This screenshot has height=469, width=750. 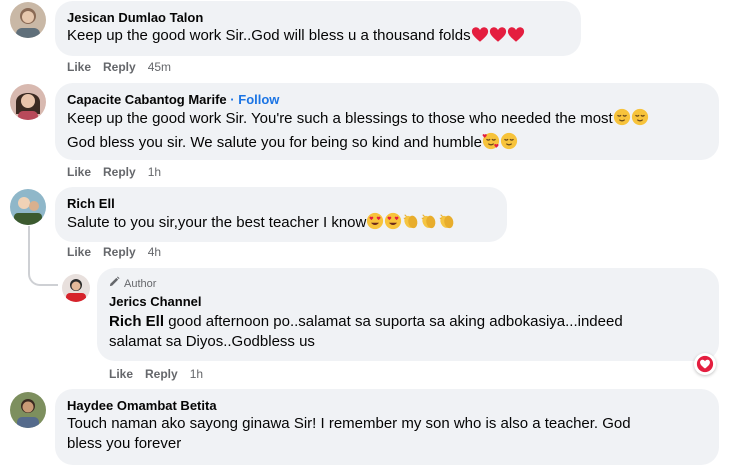 I want to click on commenter-name: Capacite Cabantog Marife, so click(x=147, y=99).